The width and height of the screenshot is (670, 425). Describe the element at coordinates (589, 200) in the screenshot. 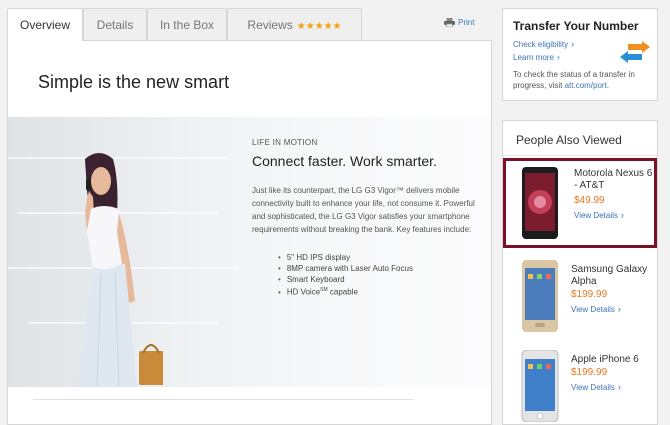

I see `product-price: $49.99` at that location.